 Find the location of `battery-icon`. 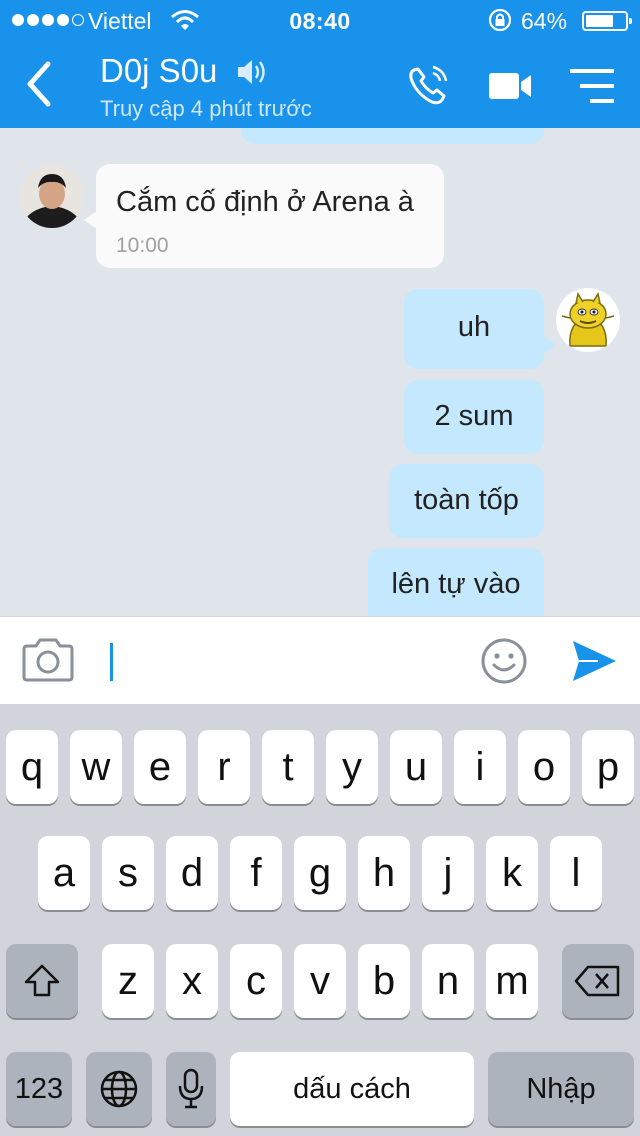

battery-icon is located at coordinates (607, 21).